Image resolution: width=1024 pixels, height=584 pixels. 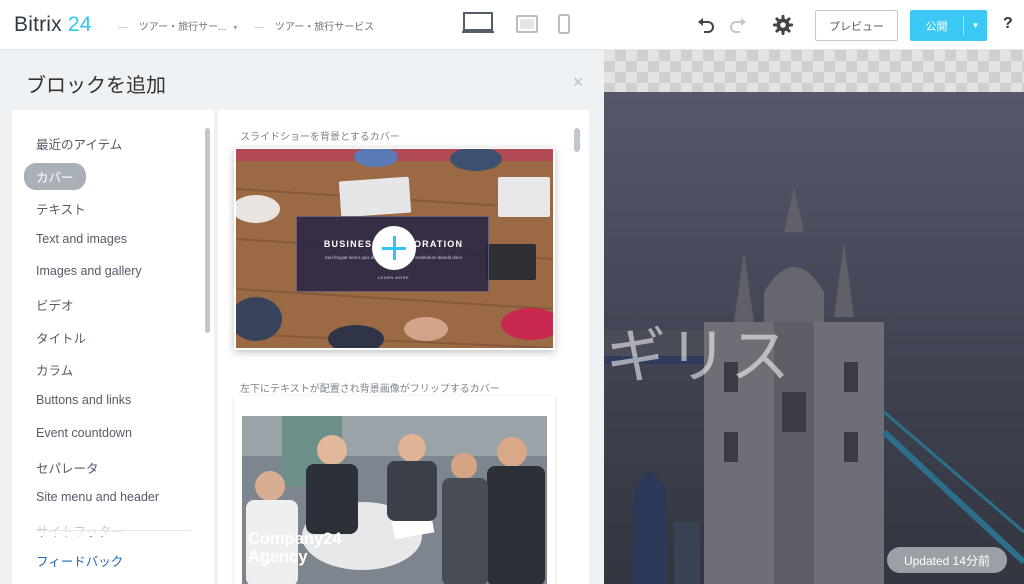 I want to click on add-block-plus-icon, so click(x=394, y=248).